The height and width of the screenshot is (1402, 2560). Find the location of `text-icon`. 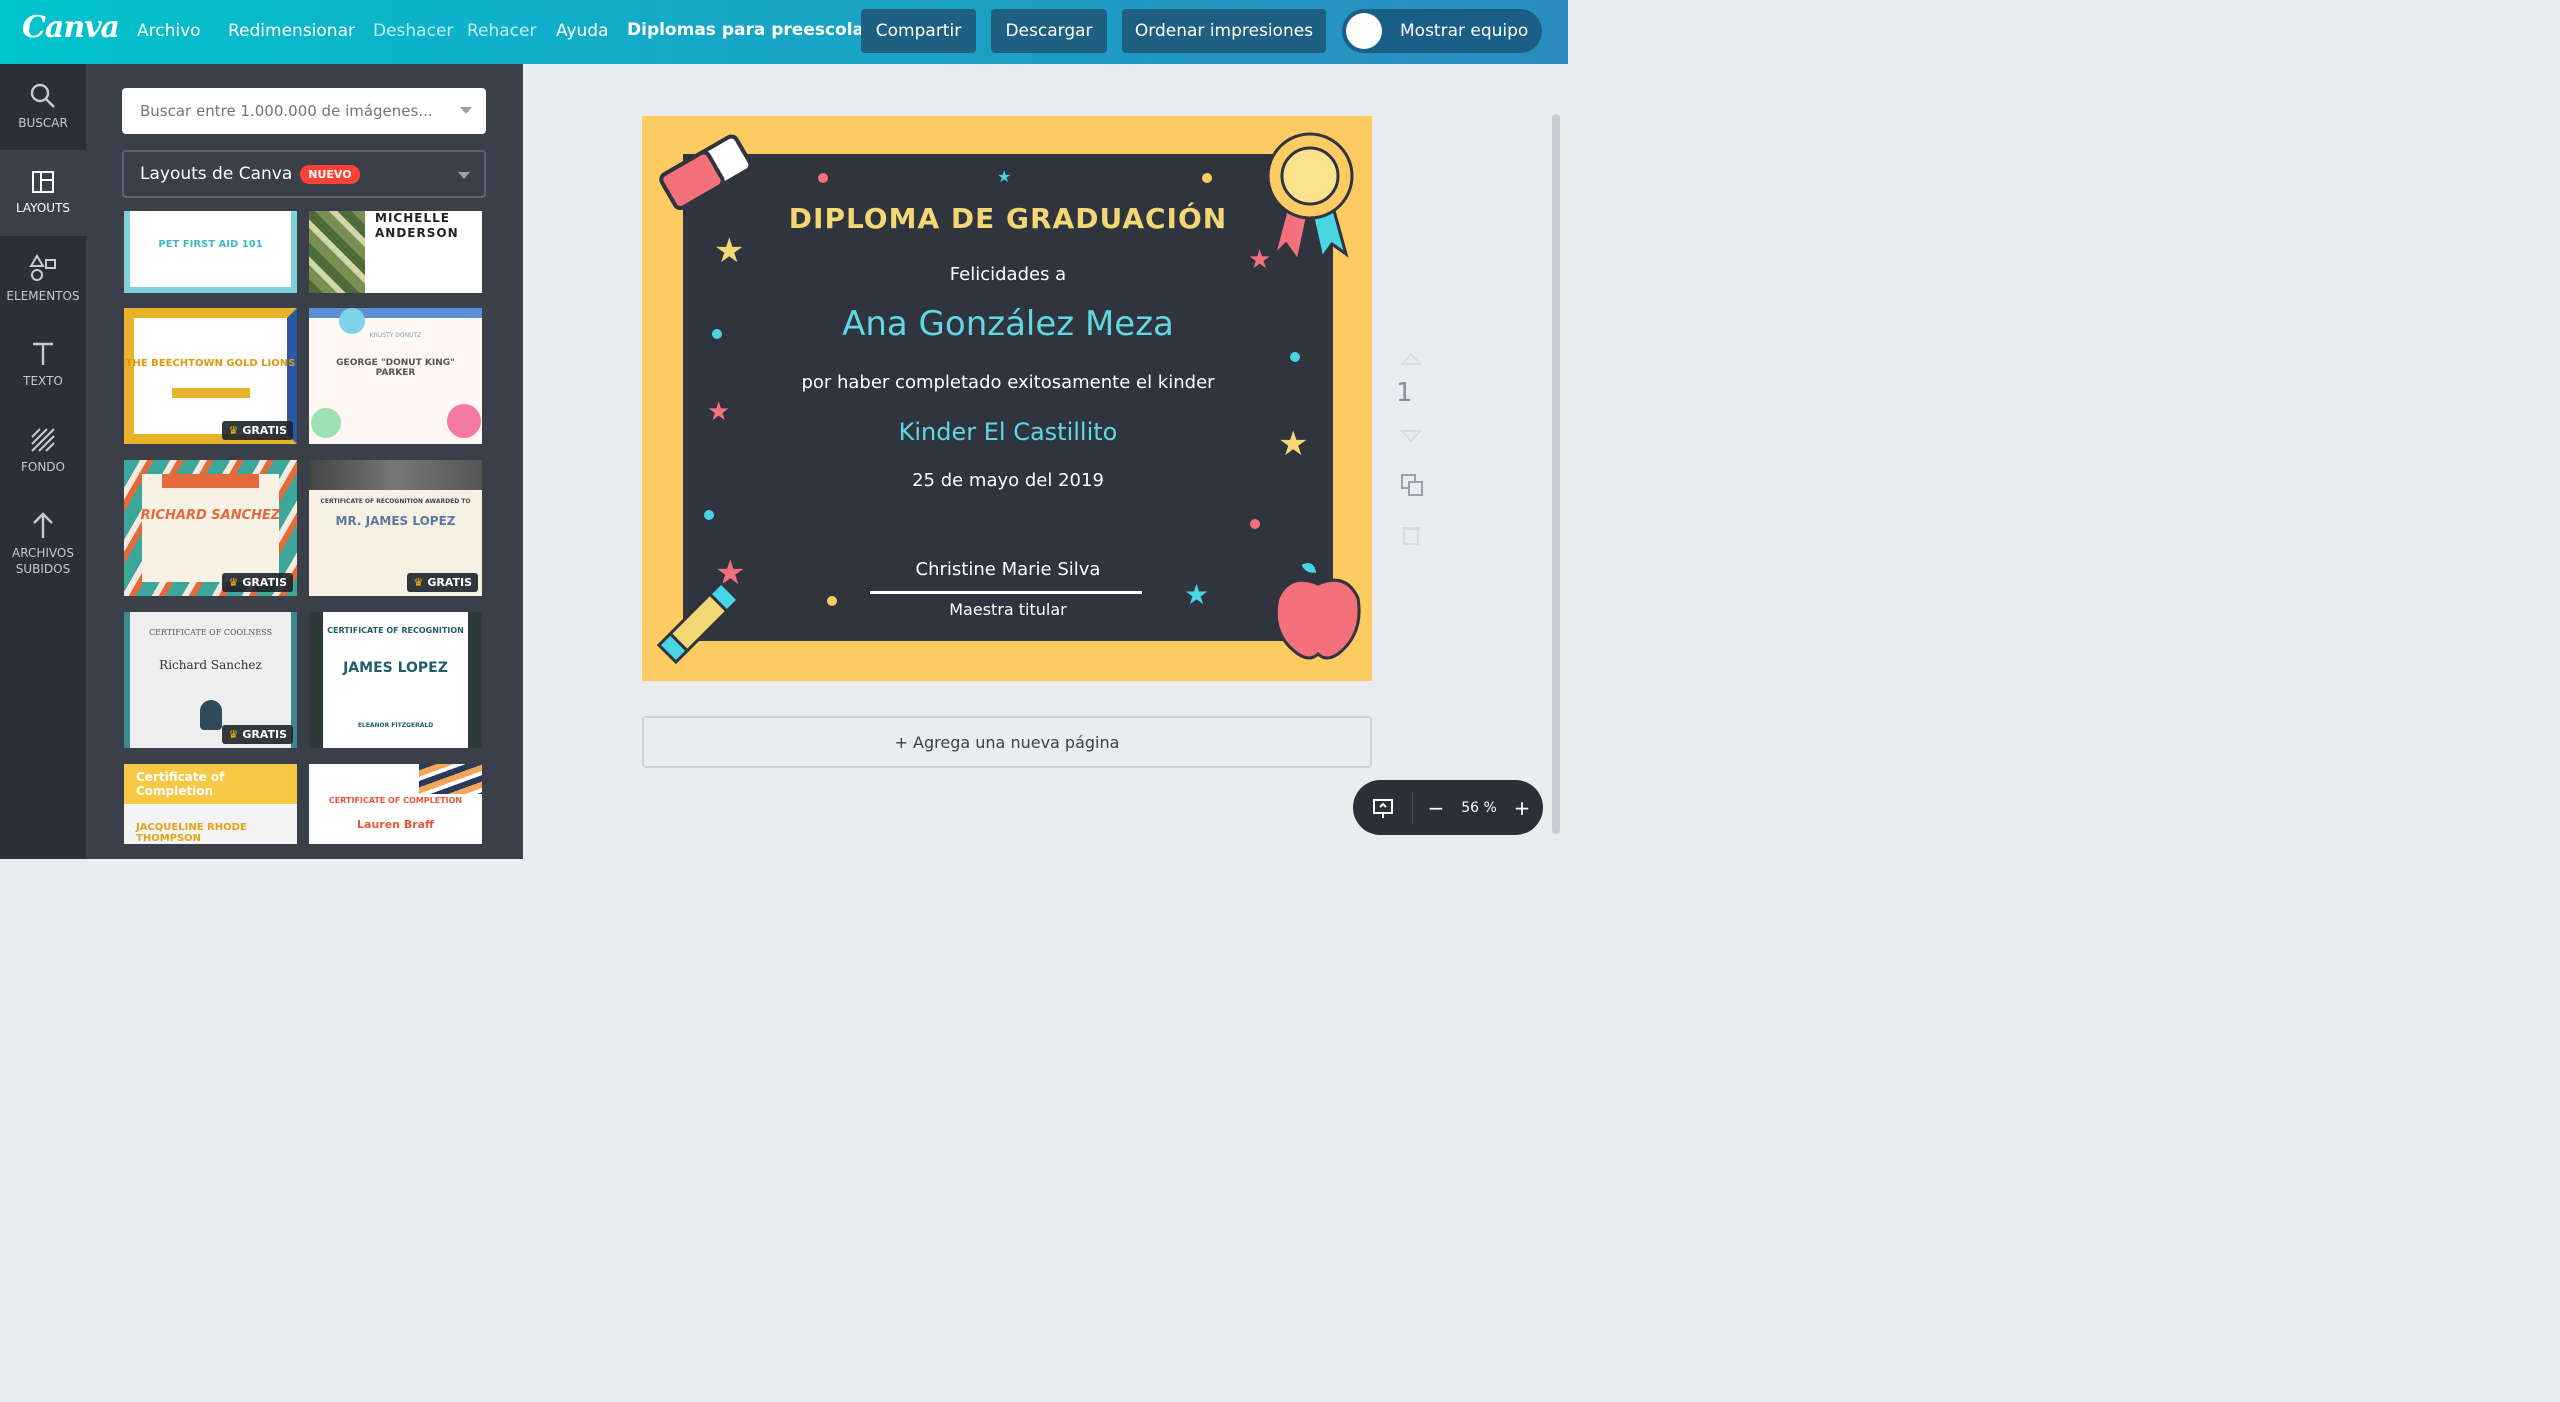

text-icon is located at coordinates (43, 353).